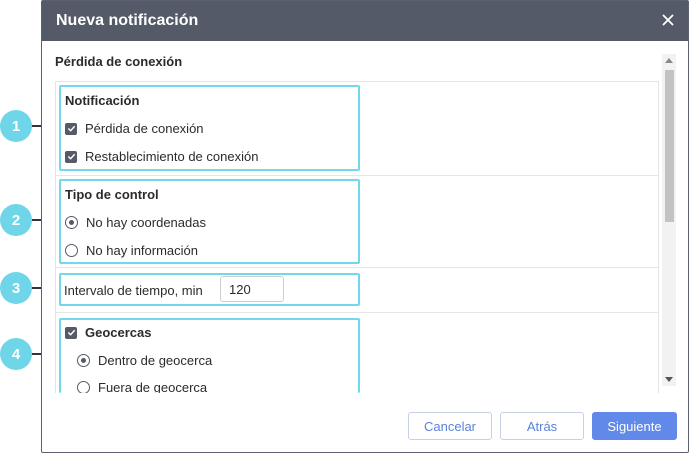  Describe the element at coordinates (542, 426) in the screenshot. I see `back-button: Atrás` at that location.